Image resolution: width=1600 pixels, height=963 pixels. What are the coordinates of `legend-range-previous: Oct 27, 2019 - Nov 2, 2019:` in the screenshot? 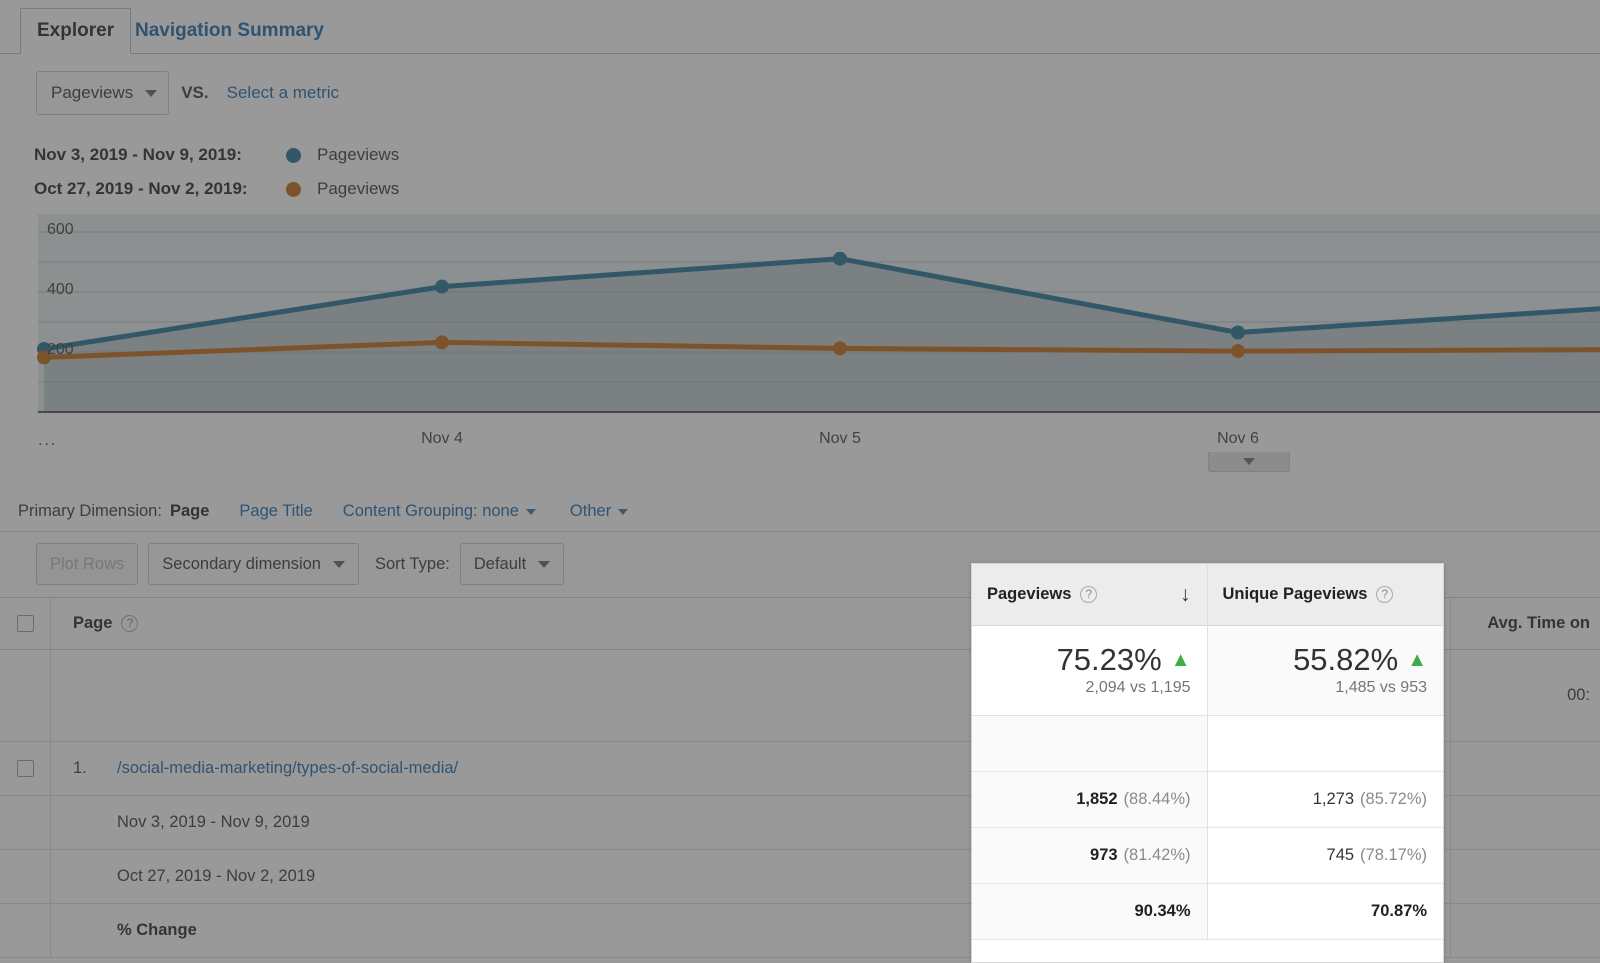 It's located at (141, 188).